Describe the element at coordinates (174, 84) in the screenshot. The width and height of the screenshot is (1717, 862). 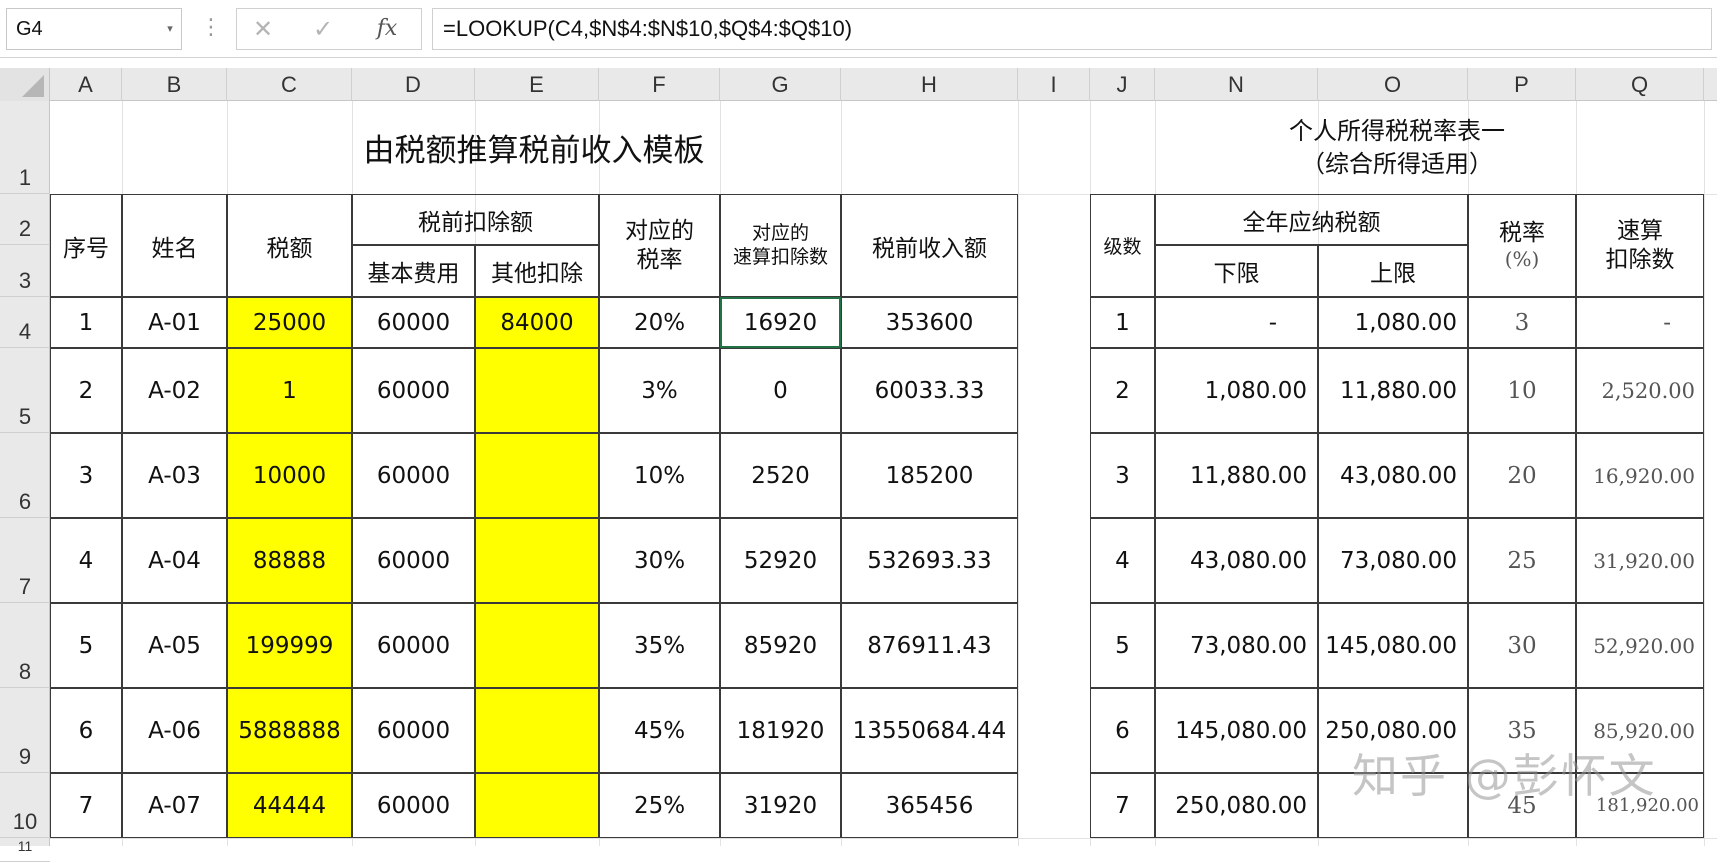
I see `column-header-b: B` at that location.